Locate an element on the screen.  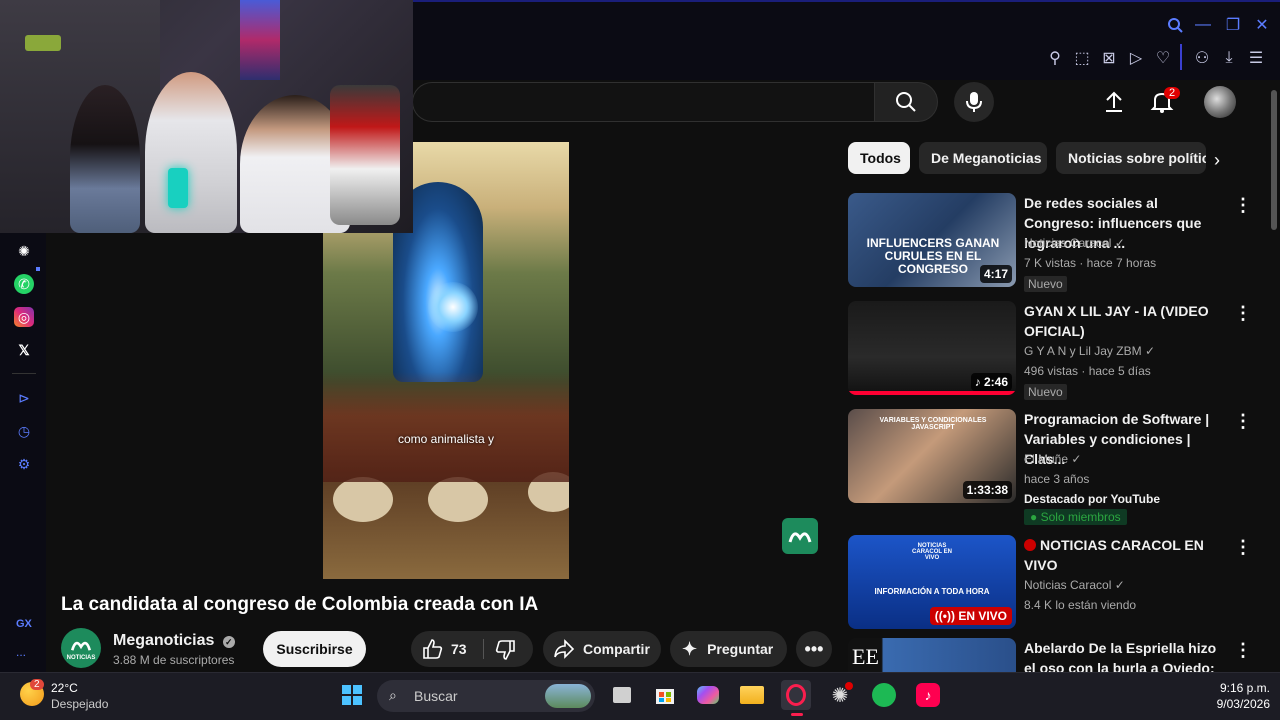
chip-de-meganoticias: De Meganoticias is located at coordinates (983, 158).